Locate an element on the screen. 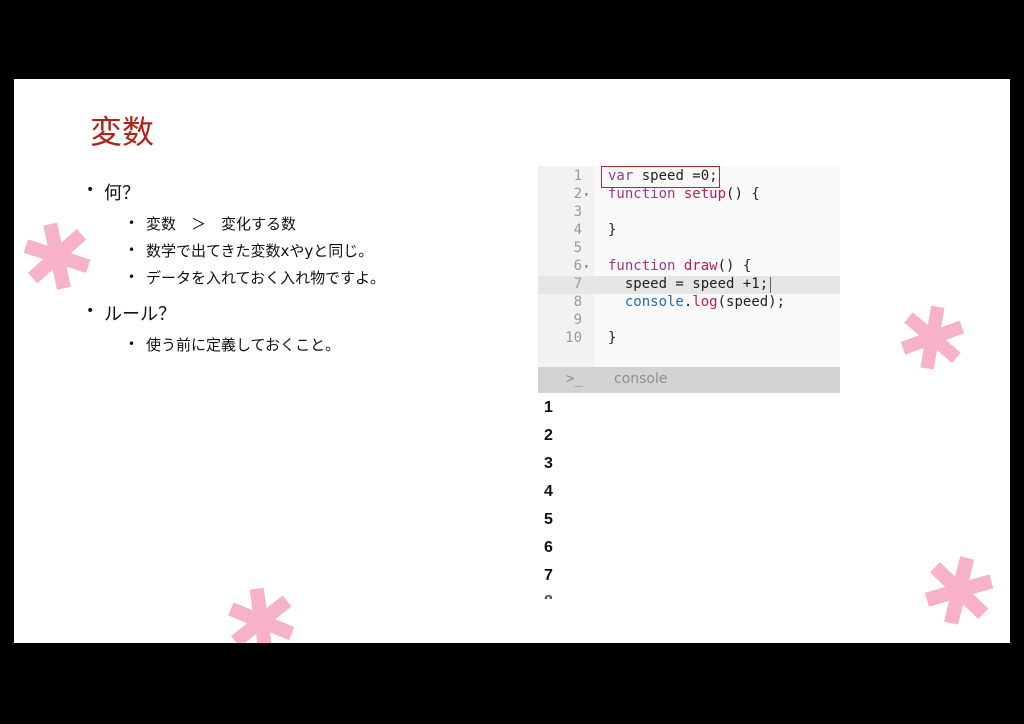 This screenshot has height=724, width=1024. line-number: 2 is located at coordinates (577, 194).